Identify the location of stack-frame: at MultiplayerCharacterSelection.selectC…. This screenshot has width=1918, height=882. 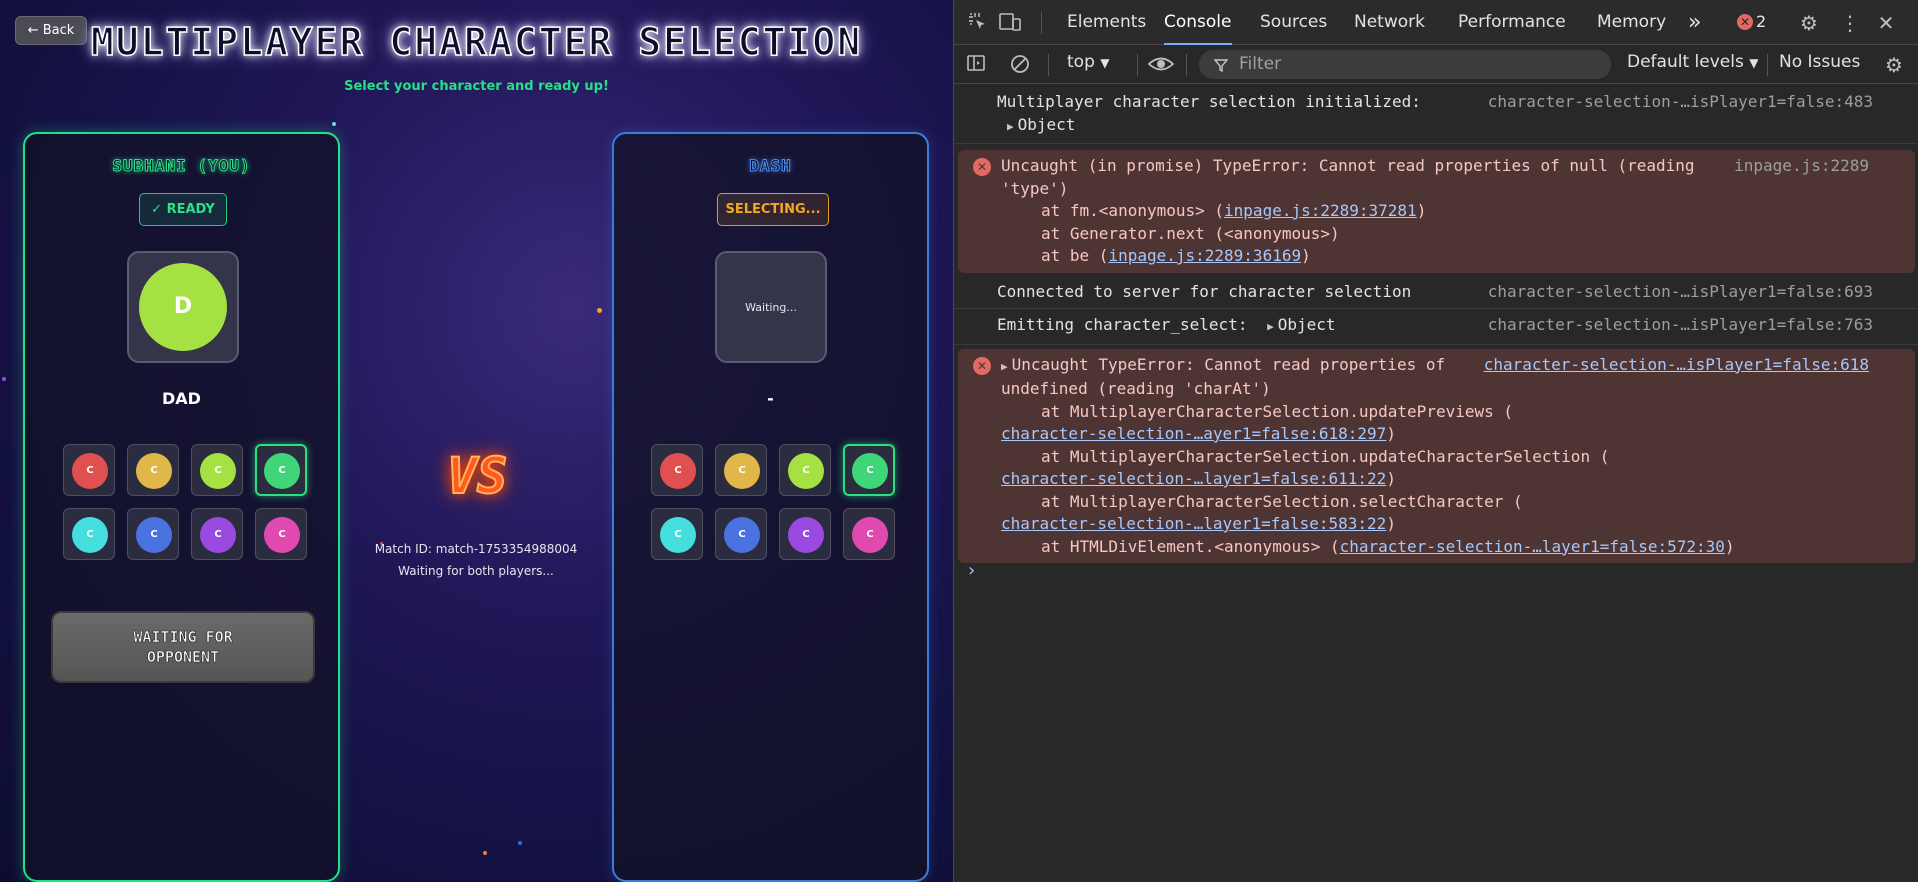
(1452, 502).